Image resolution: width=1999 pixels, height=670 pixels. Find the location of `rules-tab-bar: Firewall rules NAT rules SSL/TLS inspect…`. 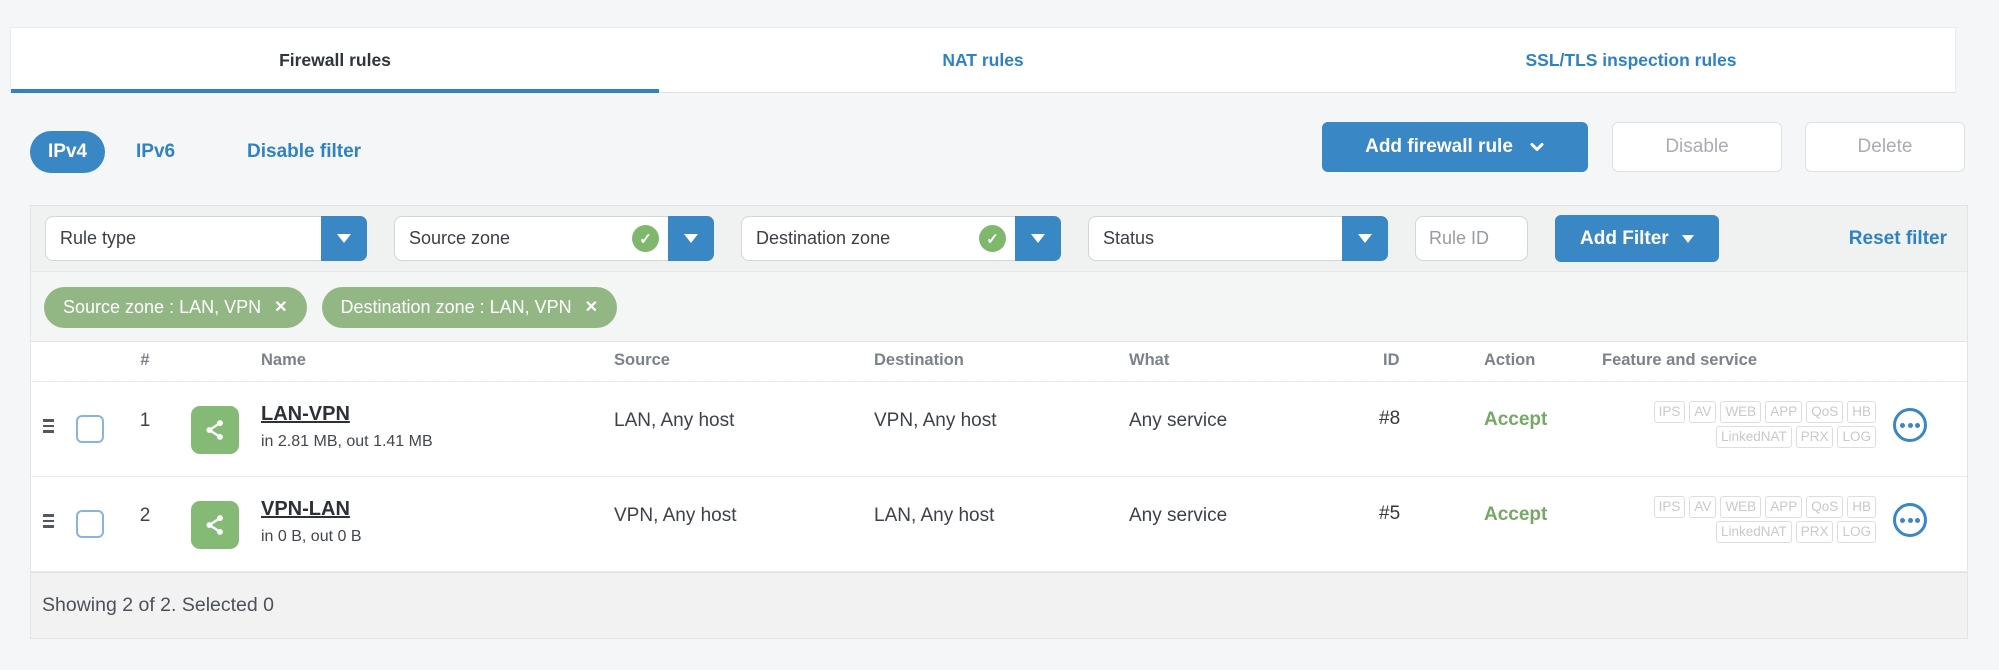

rules-tab-bar: Firewall rules NAT rules SSL/TLS inspect… is located at coordinates (983, 60).